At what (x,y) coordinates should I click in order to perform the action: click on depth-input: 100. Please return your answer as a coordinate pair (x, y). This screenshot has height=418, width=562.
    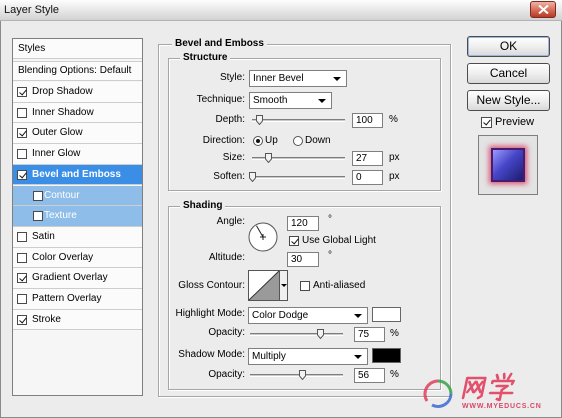
    Looking at the image, I should click on (367, 120).